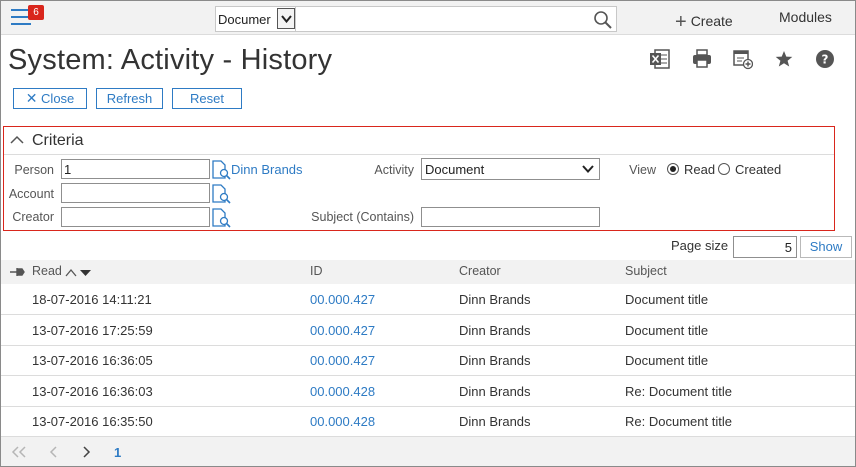 Image resolution: width=856 pixels, height=467 pixels. I want to click on criteria-title: Criteria, so click(58, 140).